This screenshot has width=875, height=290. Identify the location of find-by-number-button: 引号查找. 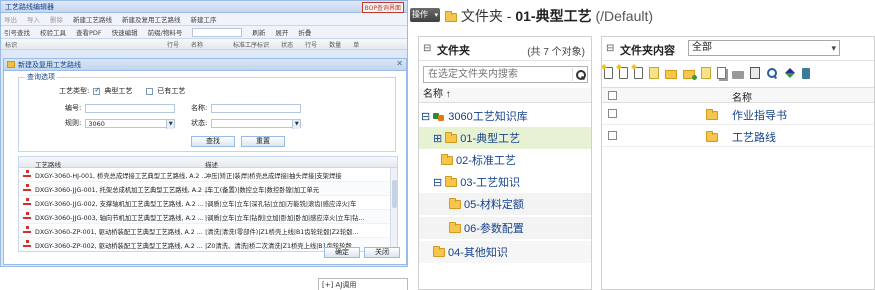
(17, 32).